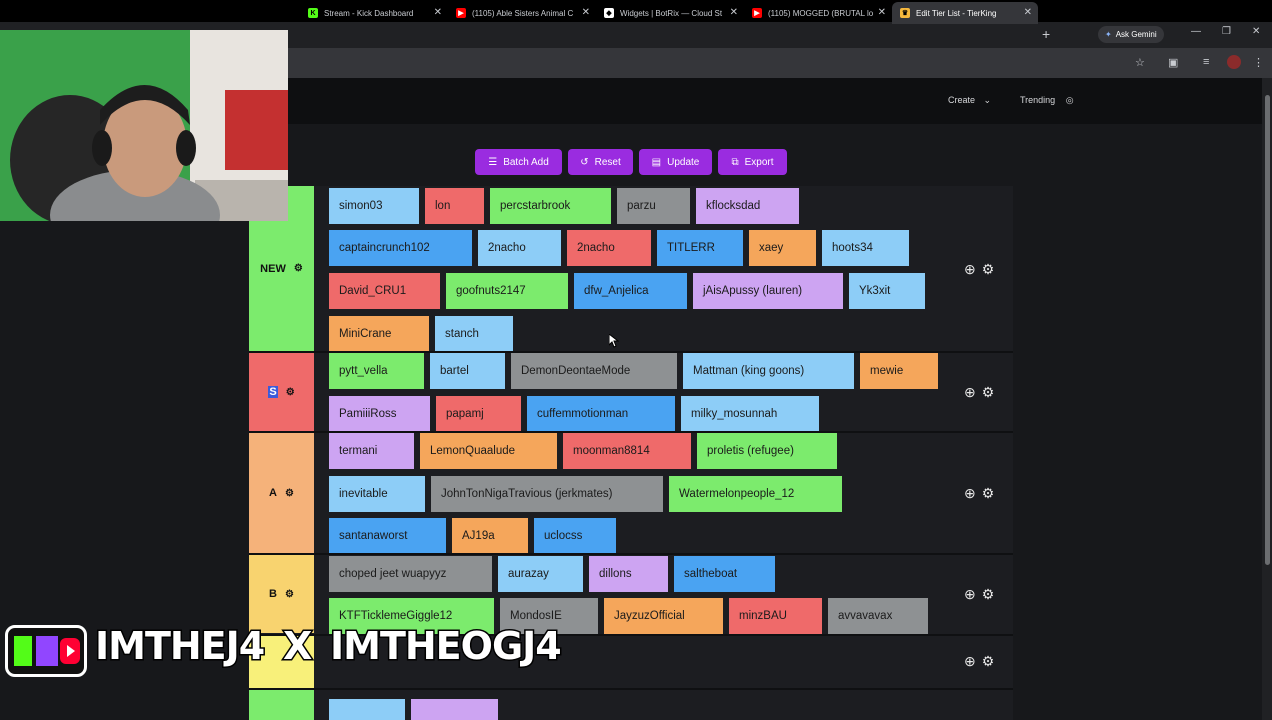  Describe the element at coordinates (724, 574) in the screenshot. I see `tier-item: saltheboat` at that location.